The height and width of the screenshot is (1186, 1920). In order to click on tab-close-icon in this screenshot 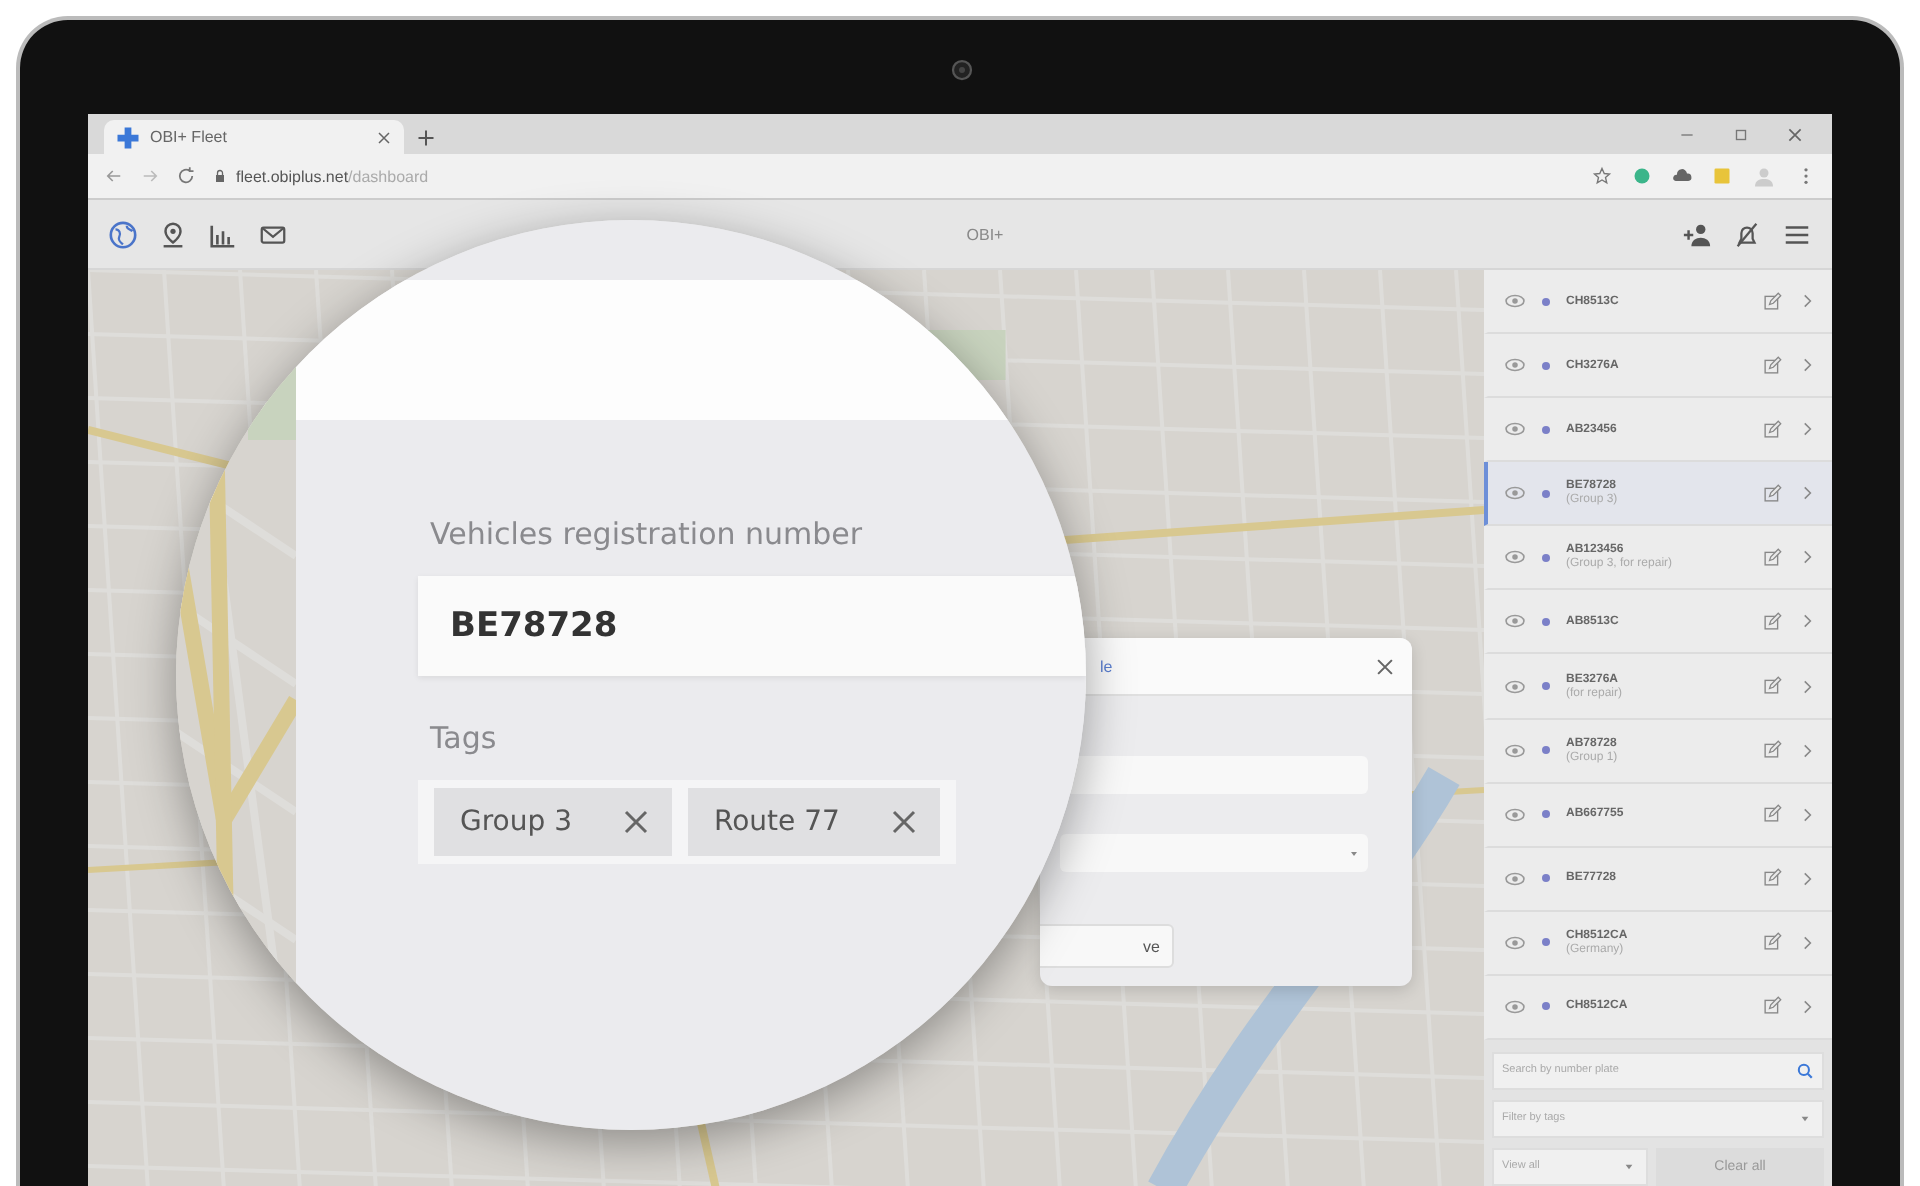, I will do `click(384, 137)`.